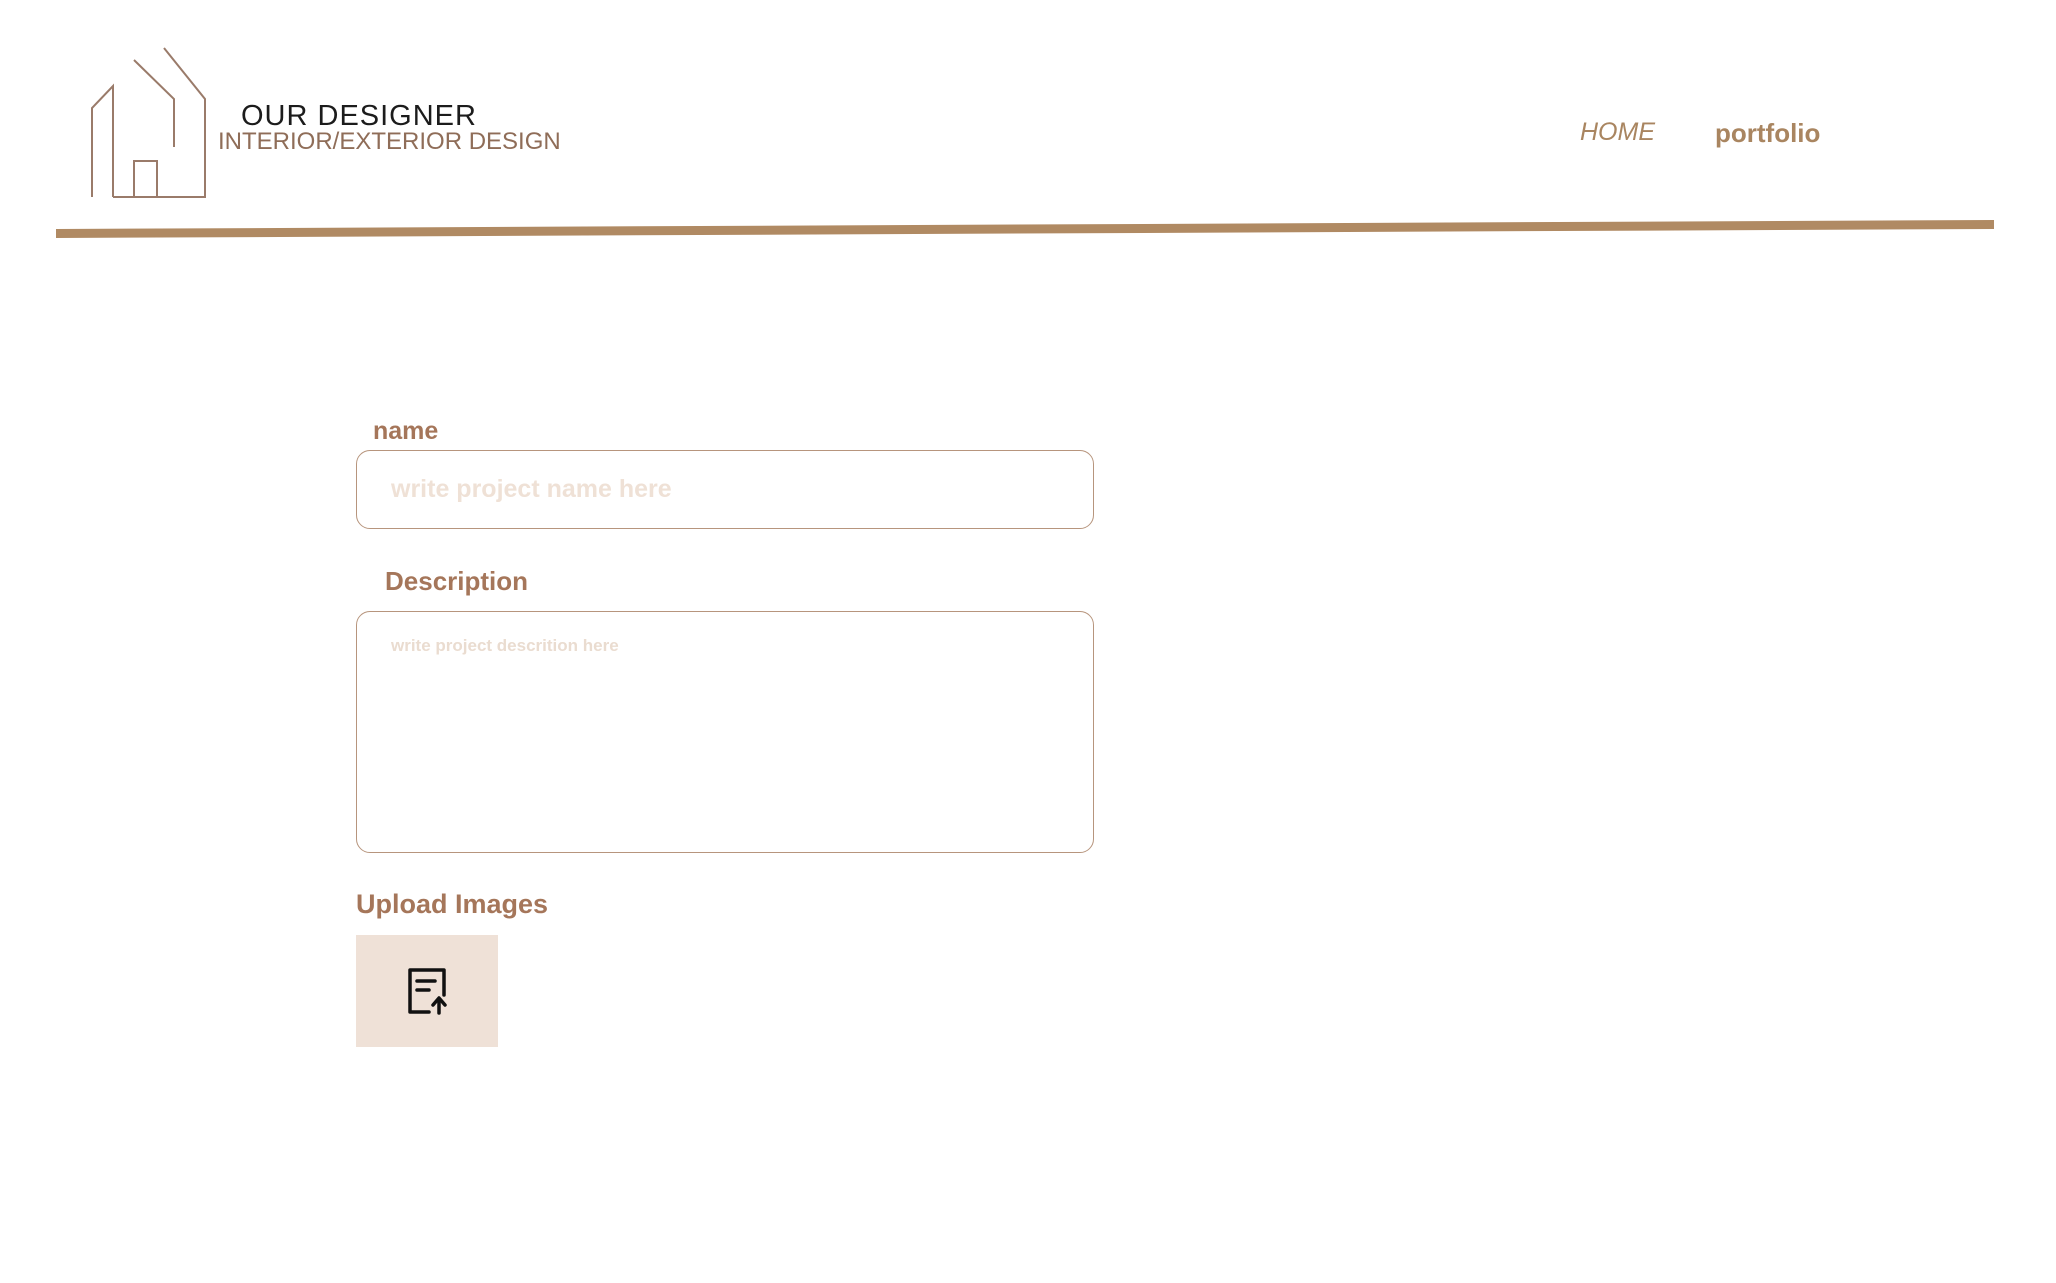  What do you see at coordinates (389, 141) in the screenshot?
I see `brand-subtitle: INTERIOR/EXTERIOR DESIGN` at bounding box center [389, 141].